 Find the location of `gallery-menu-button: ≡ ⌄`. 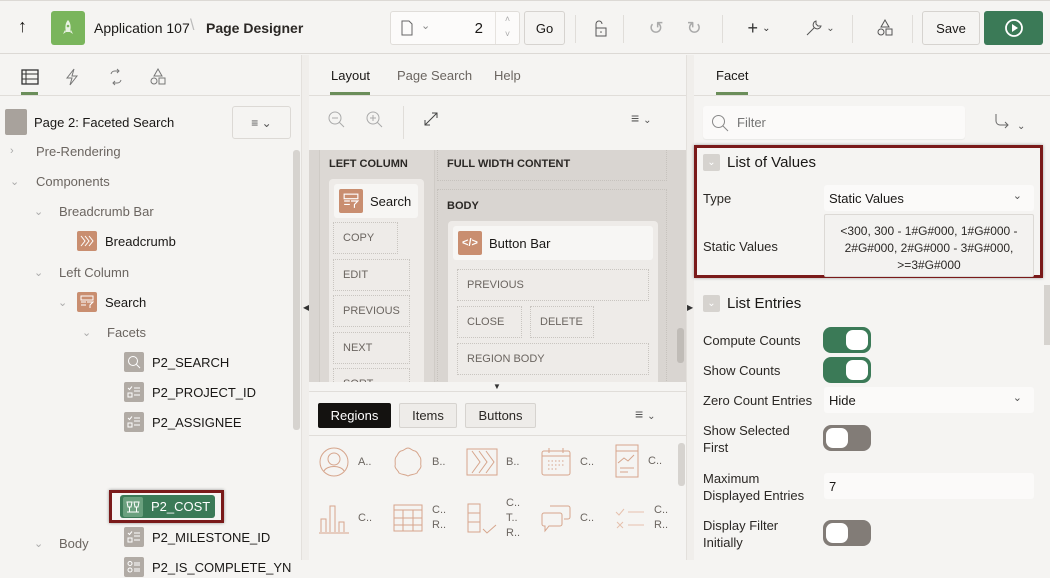

gallery-menu-button: ≡ ⌄ is located at coordinates (645, 414).